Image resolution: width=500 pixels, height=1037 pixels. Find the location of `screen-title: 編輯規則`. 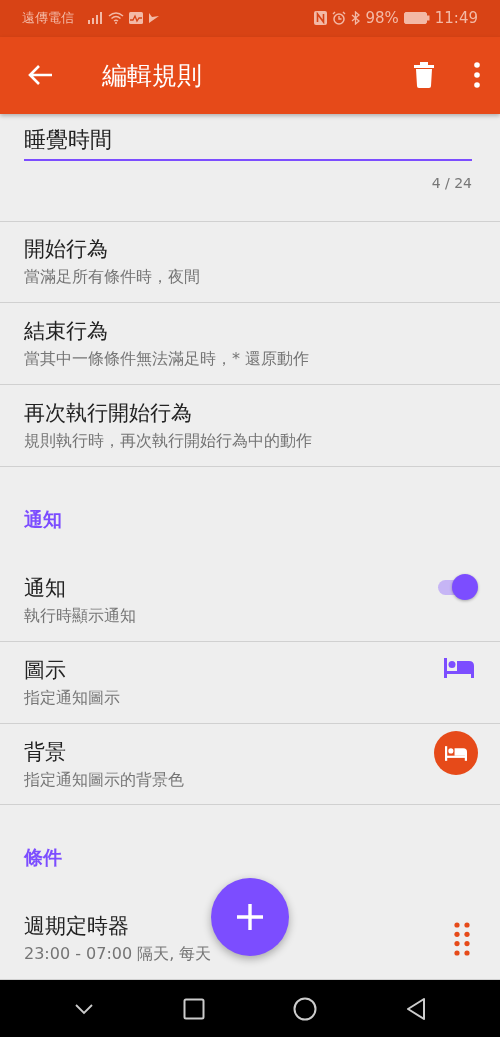

screen-title: 編輯規則 is located at coordinates (152, 75).